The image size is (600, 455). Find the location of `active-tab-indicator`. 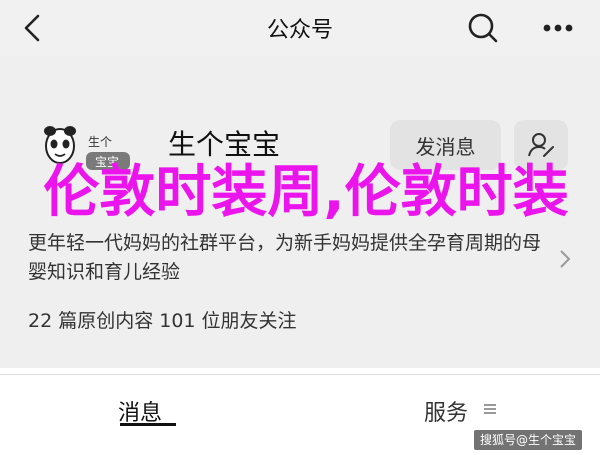

active-tab-indicator is located at coordinates (148, 424).